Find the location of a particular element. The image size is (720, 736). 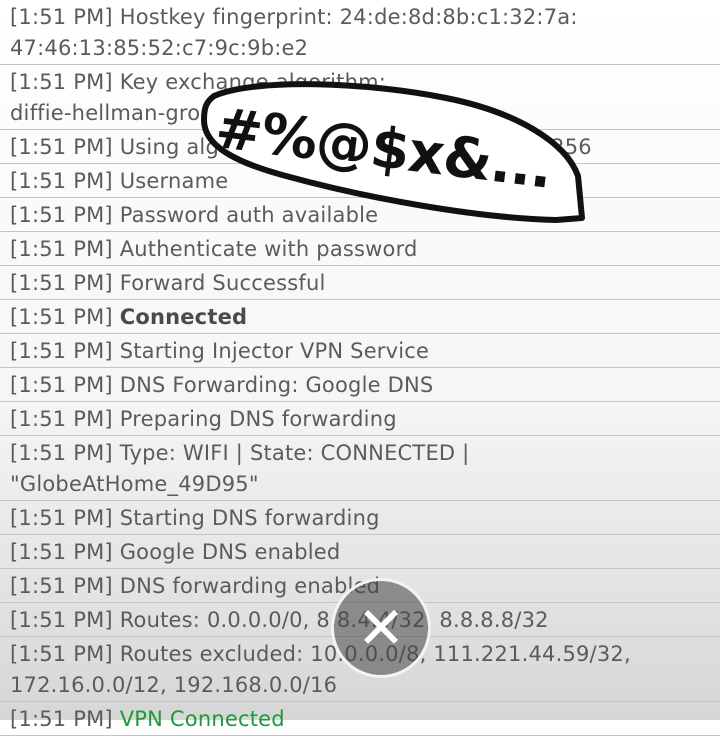

log-message: DNS forwarding enabled is located at coordinates (250, 586).